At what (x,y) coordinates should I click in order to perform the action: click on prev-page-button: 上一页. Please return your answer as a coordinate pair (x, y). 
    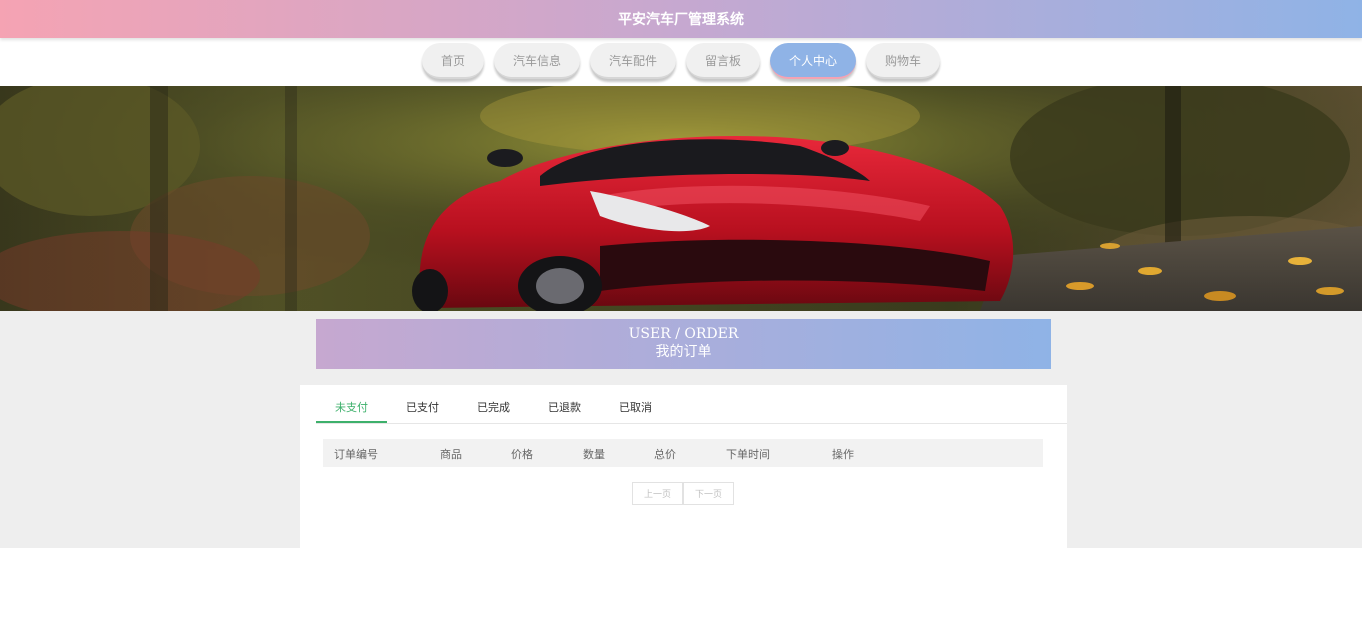
    Looking at the image, I should click on (657, 493).